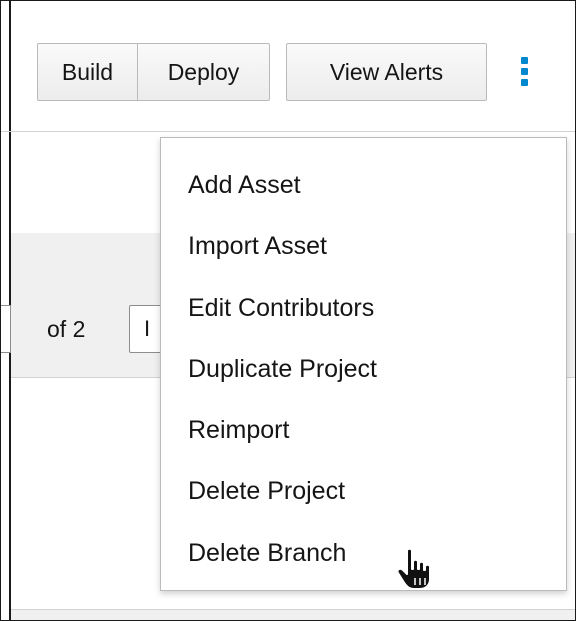 The width and height of the screenshot is (576, 621). What do you see at coordinates (363, 491) in the screenshot?
I see `menu-item-delete-project: Delete Project` at bounding box center [363, 491].